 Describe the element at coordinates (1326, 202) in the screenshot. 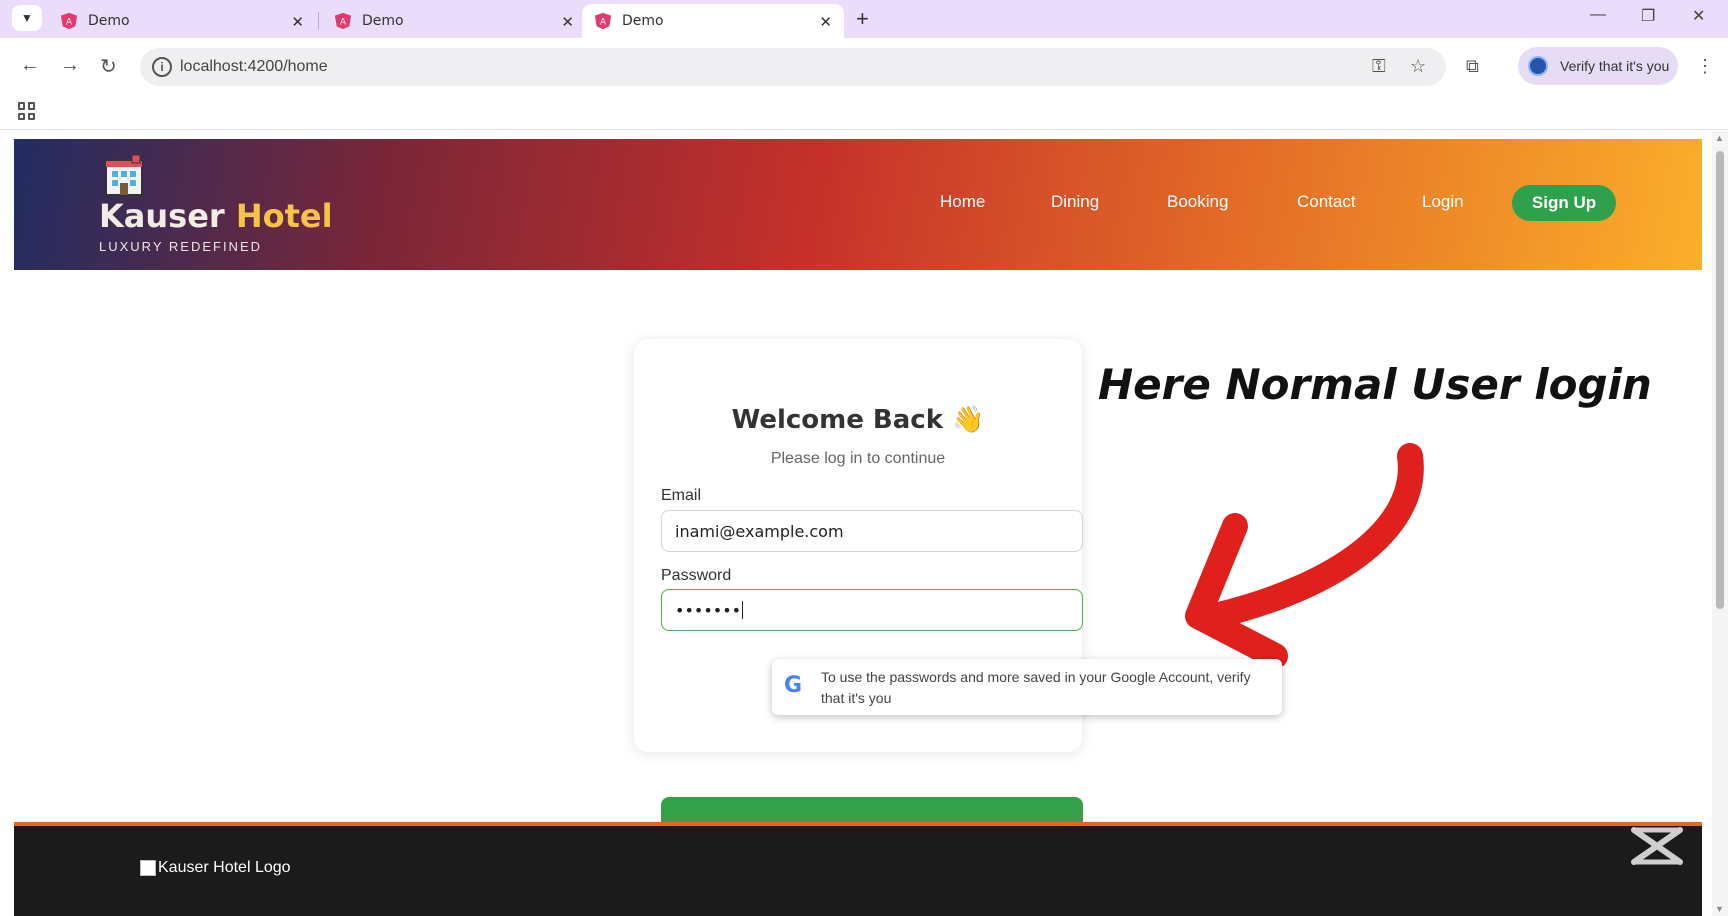

I see `nav-contact: Contact` at that location.